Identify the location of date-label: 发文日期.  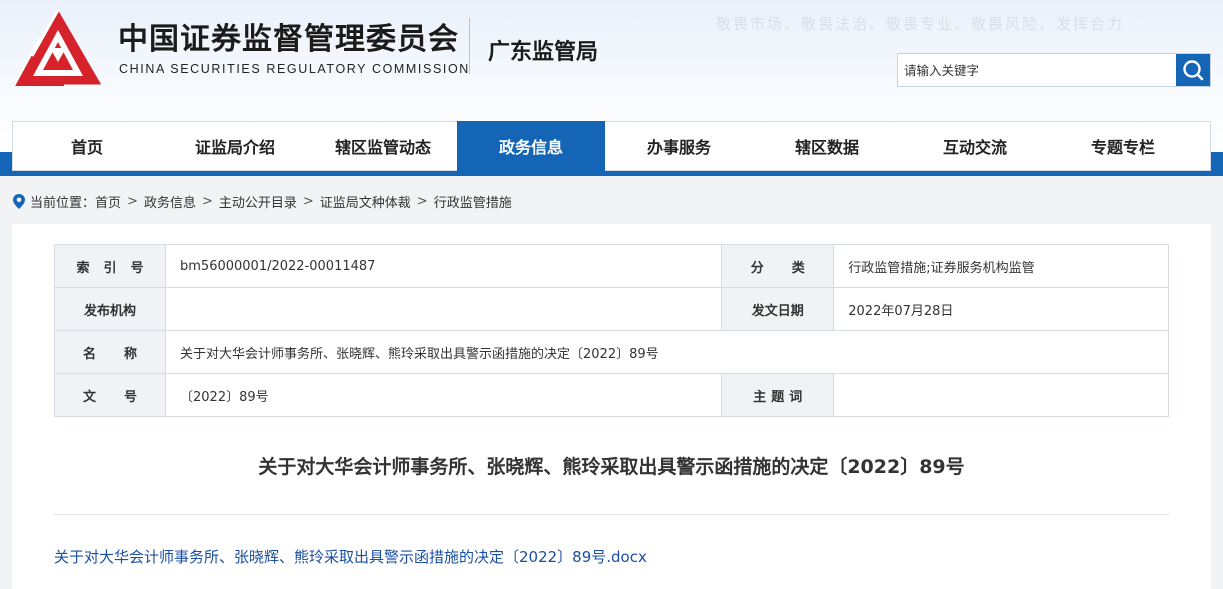
(778, 309).